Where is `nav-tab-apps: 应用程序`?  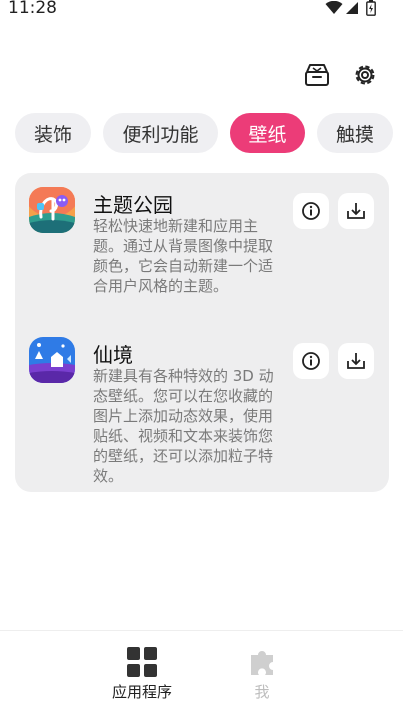 nav-tab-apps: 应用程序 is located at coordinates (142, 674).